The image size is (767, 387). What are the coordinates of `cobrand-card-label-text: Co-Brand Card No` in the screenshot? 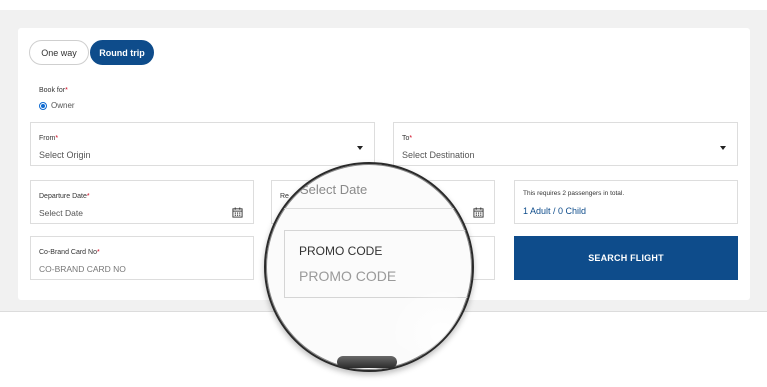 It's located at (68, 252).